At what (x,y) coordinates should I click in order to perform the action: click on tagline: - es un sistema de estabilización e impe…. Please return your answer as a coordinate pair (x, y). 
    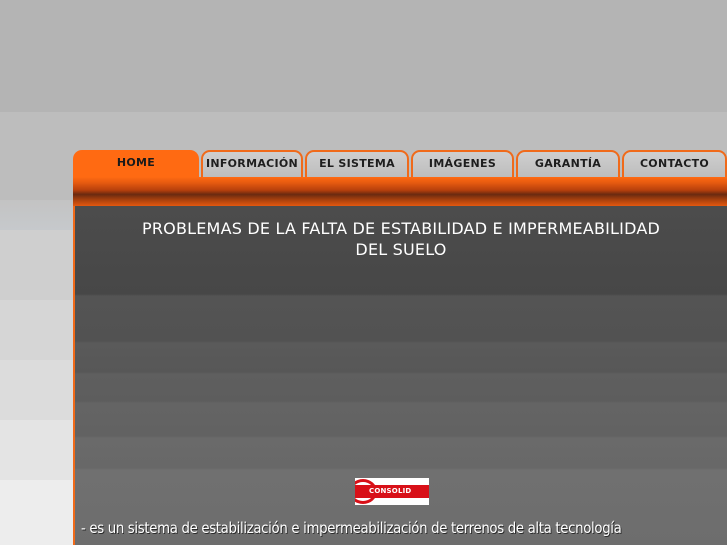
    Looking at the image, I should click on (351, 528).